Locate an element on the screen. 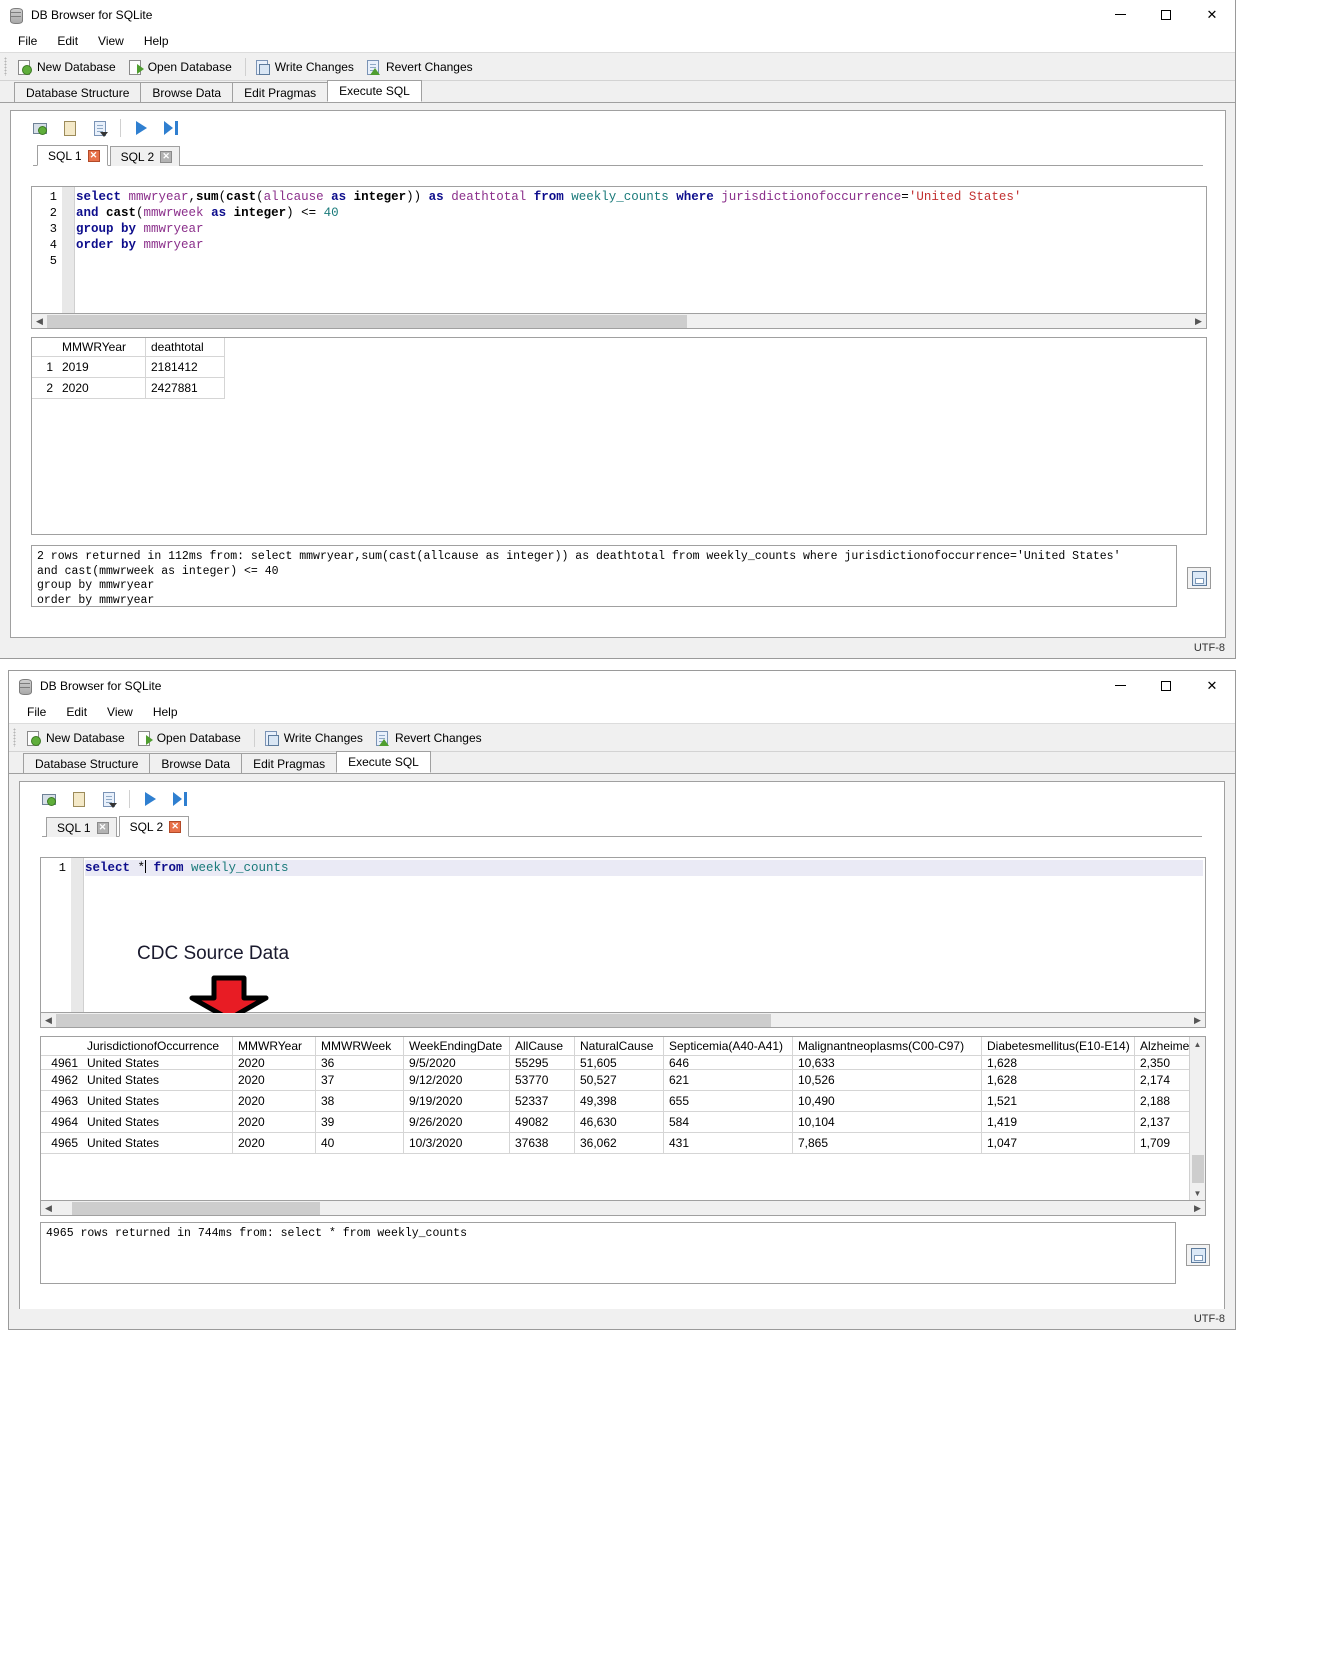 The width and height of the screenshot is (1324, 1656). table-cell: 49,398 is located at coordinates (619, 1101).